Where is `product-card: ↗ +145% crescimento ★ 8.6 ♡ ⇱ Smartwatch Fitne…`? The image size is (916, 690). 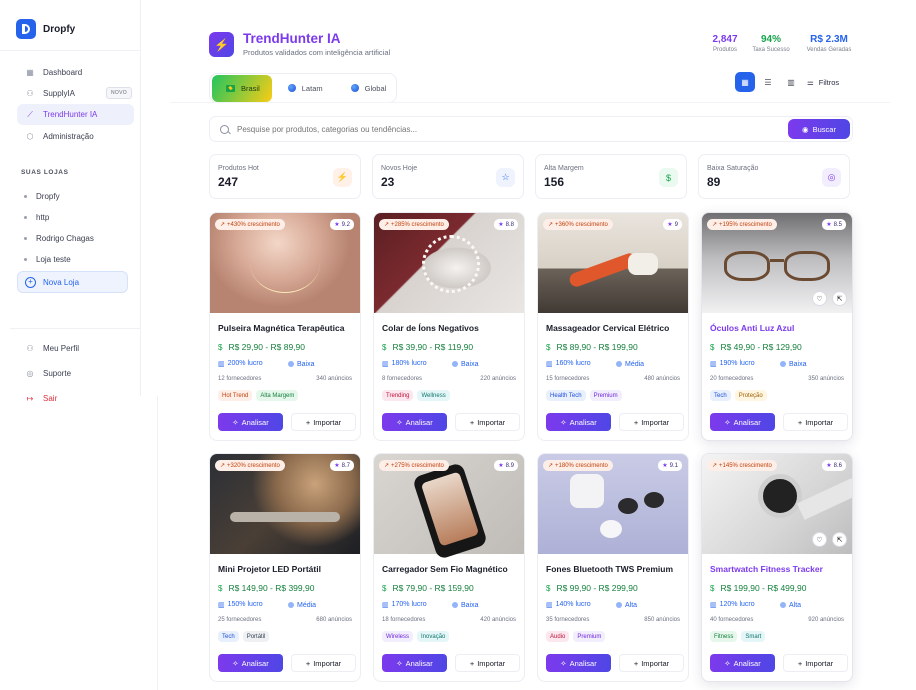
product-card: ↗ +145% crescimento ★ 8.6 ♡ ⇱ Smartwatch Fitne… is located at coordinates (777, 567).